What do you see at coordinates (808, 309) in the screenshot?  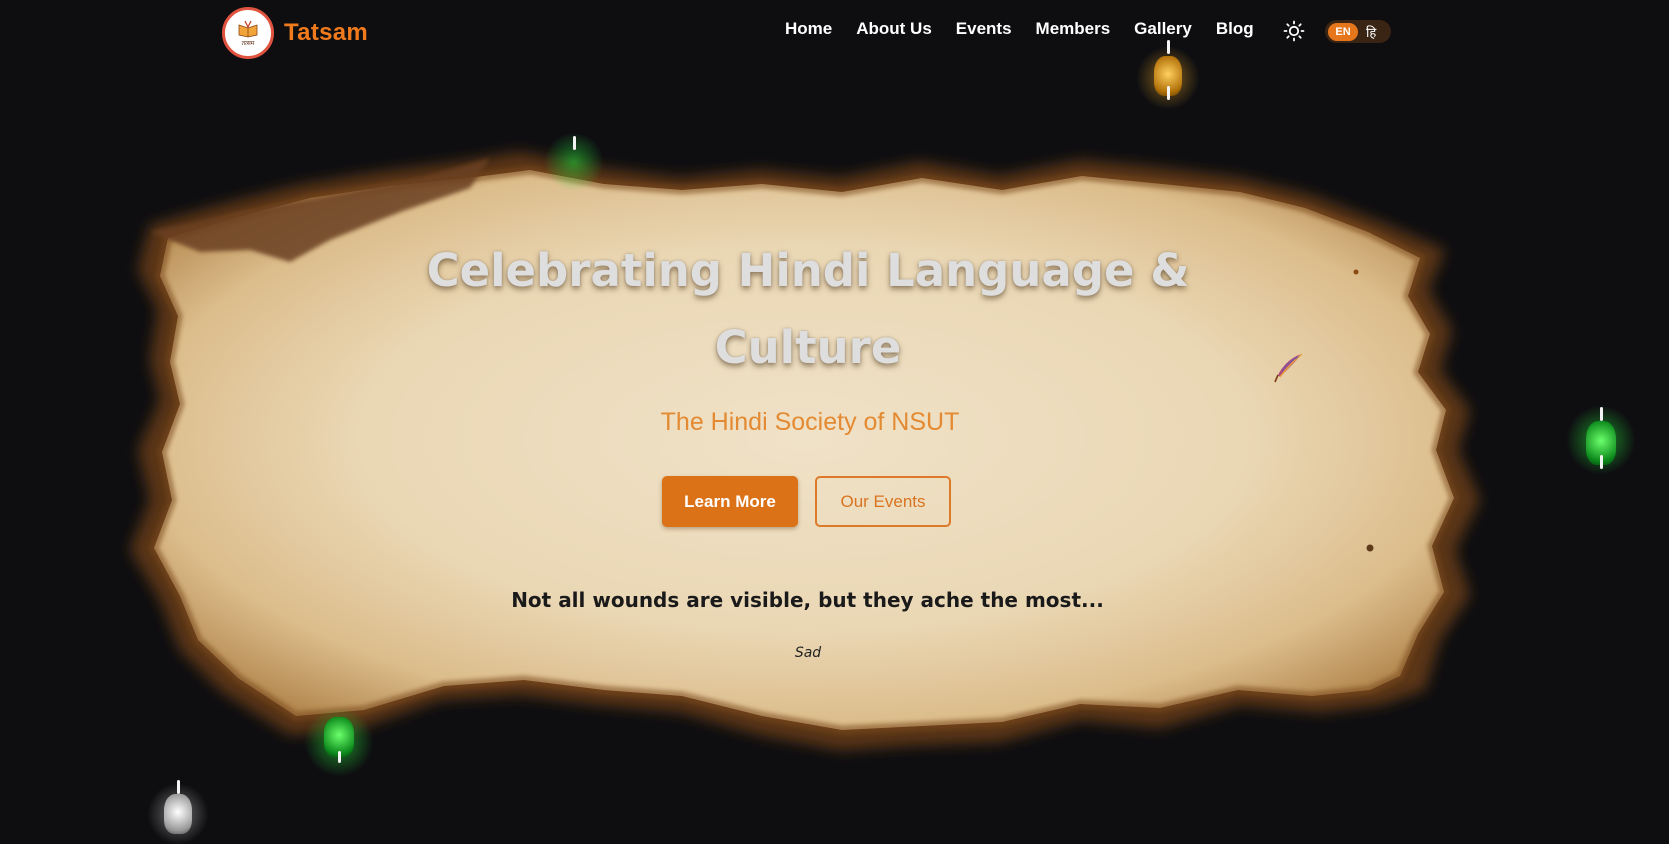 I see `hero-title: Celebrating Hindi Language & Culture` at bounding box center [808, 309].